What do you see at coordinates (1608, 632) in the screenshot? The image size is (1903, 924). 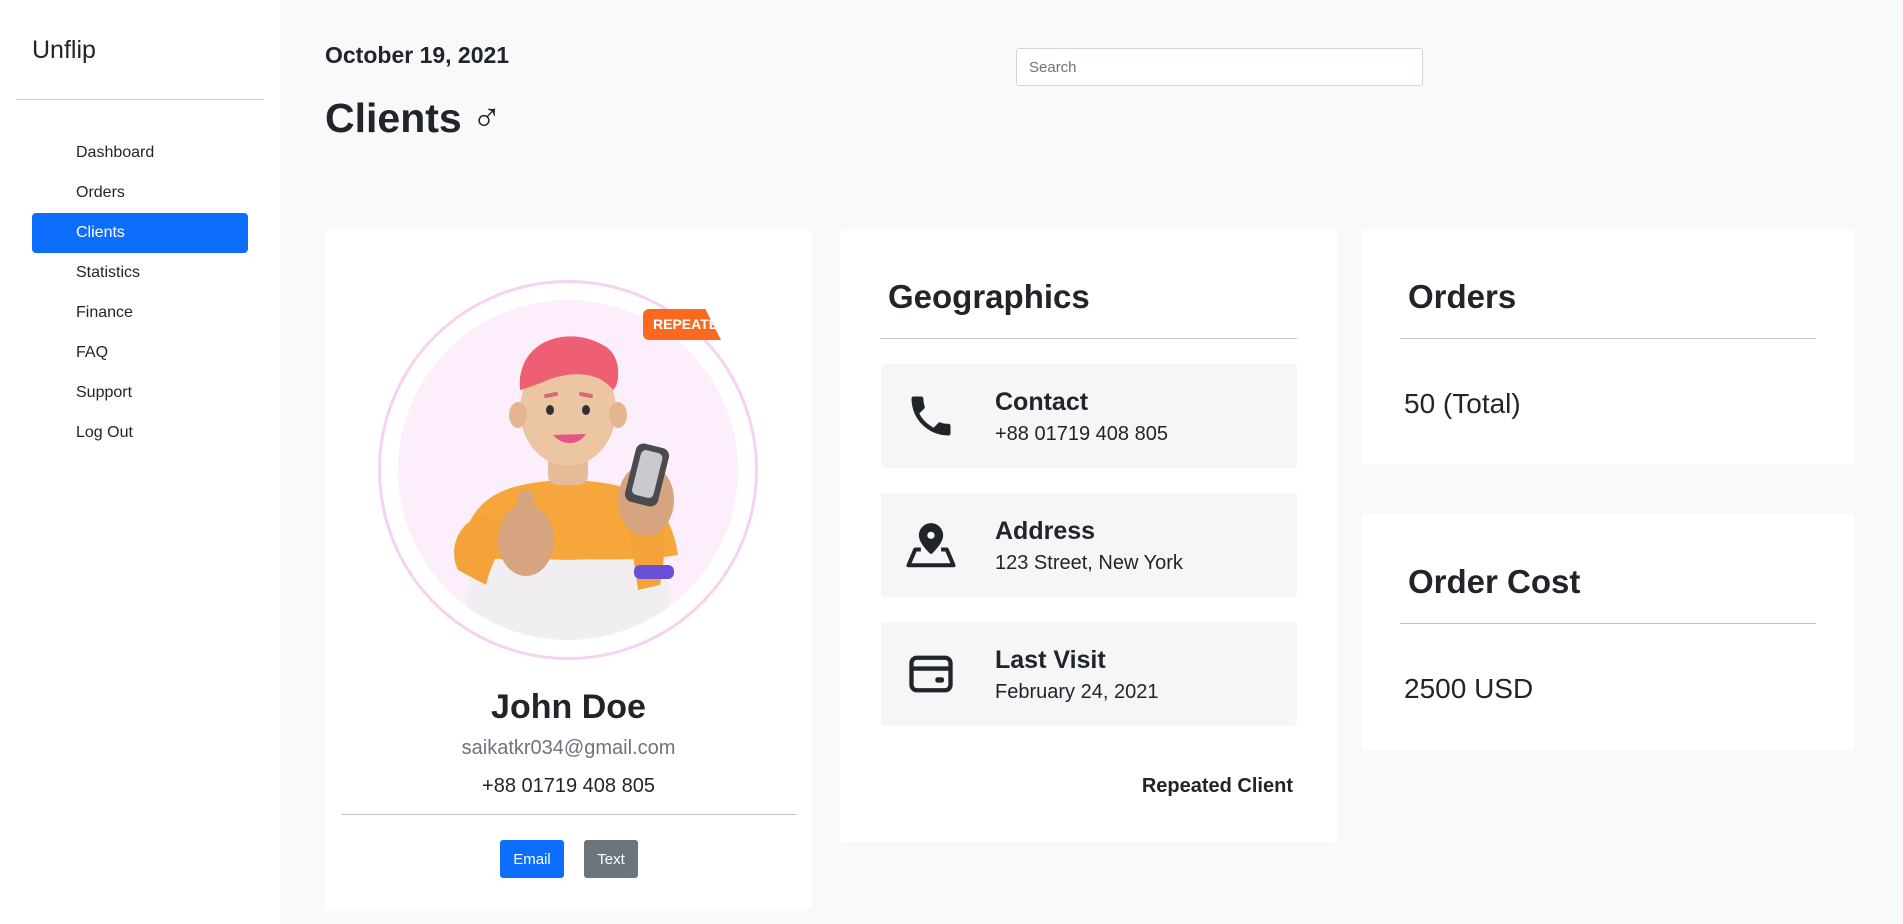 I see `order-cost-card: Order Cost 2500 USD` at bounding box center [1608, 632].